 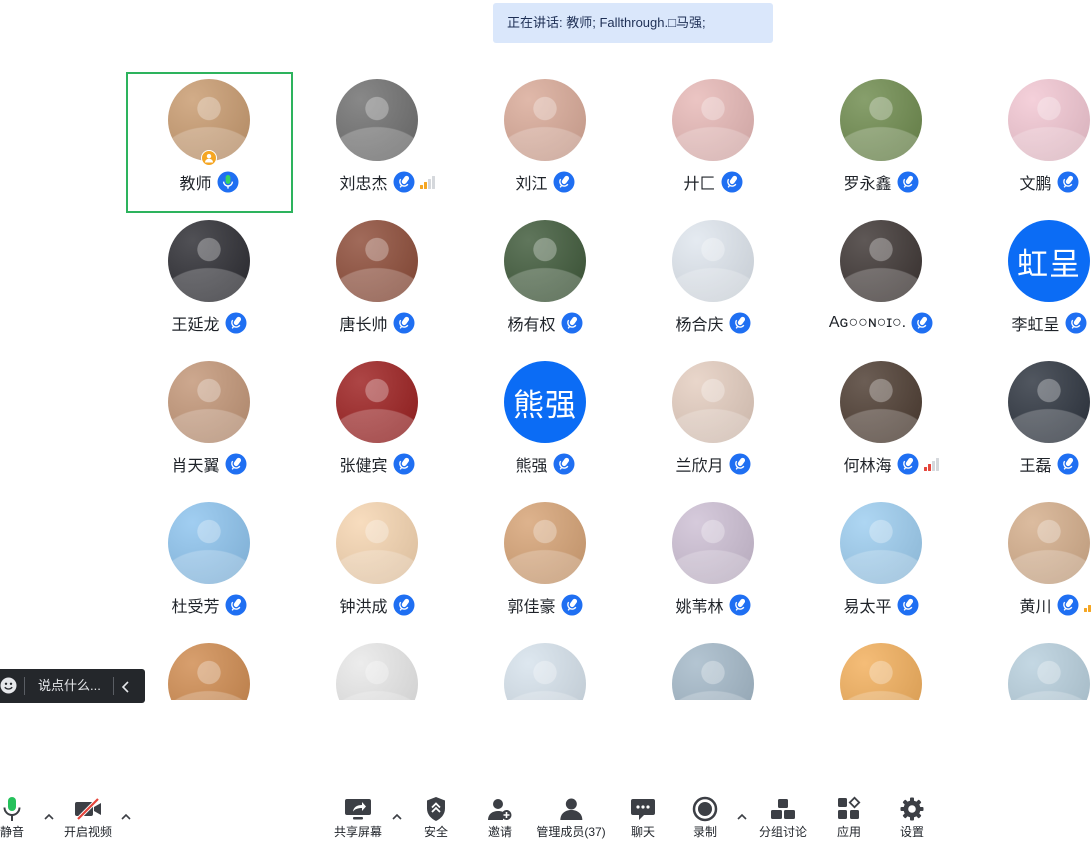 What do you see at coordinates (699, 466) in the screenshot?
I see `participant-name: 兰欣月` at bounding box center [699, 466].